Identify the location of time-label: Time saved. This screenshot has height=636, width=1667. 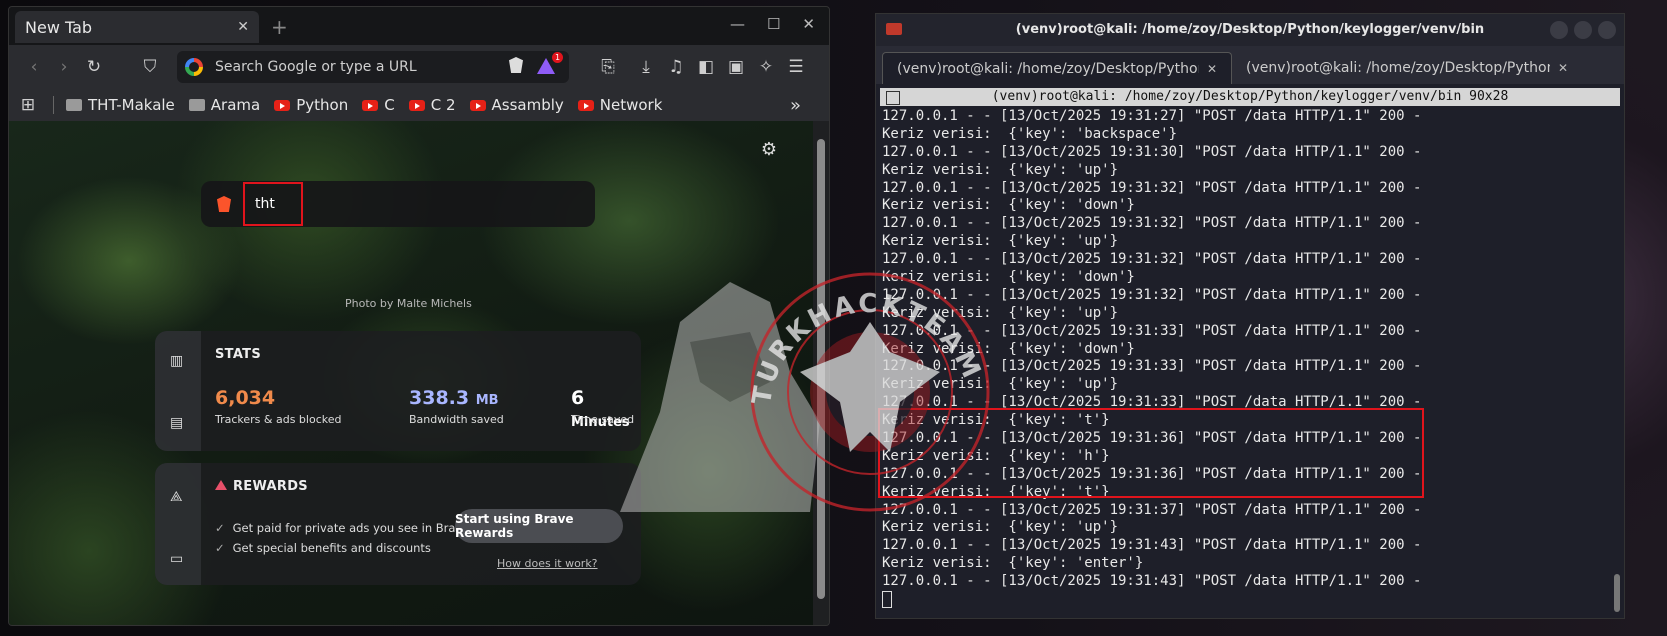
(603, 419).